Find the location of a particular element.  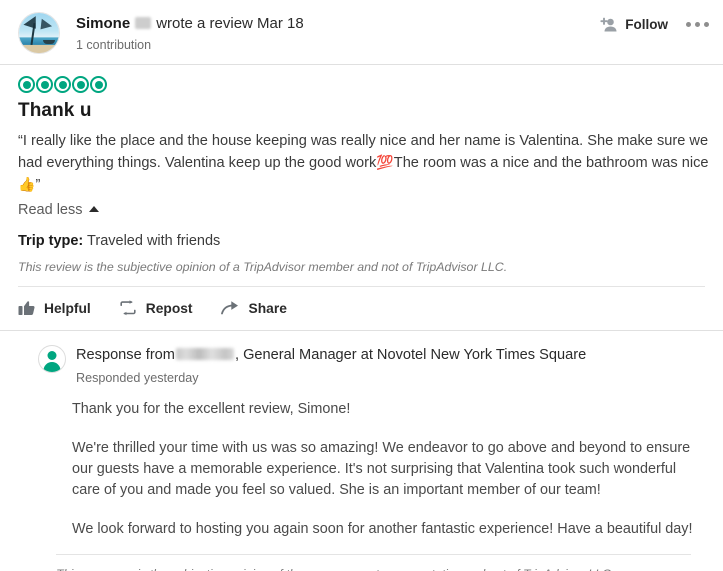

reviewer-contributions: 1 contribution is located at coordinates (114, 45).